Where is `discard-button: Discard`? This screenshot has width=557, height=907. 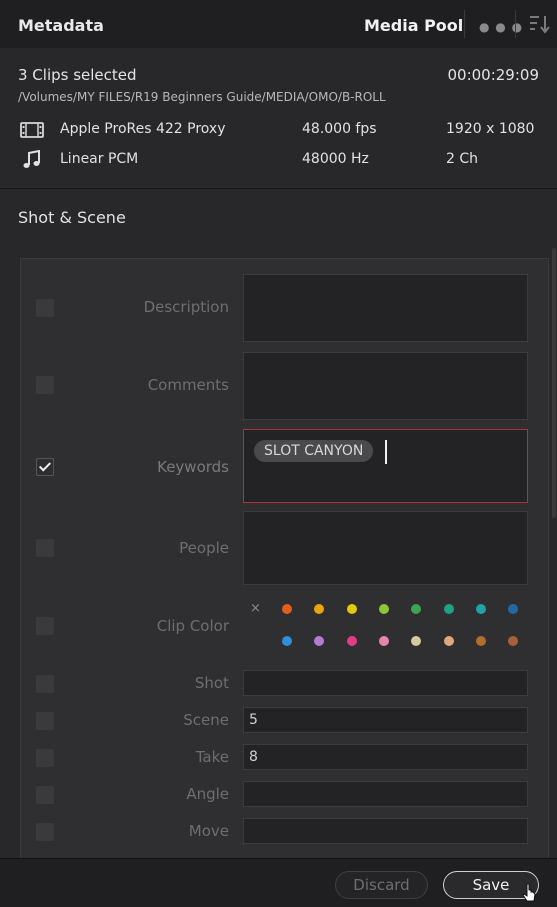
discard-button: Discard is located at coordinates (381, 885).